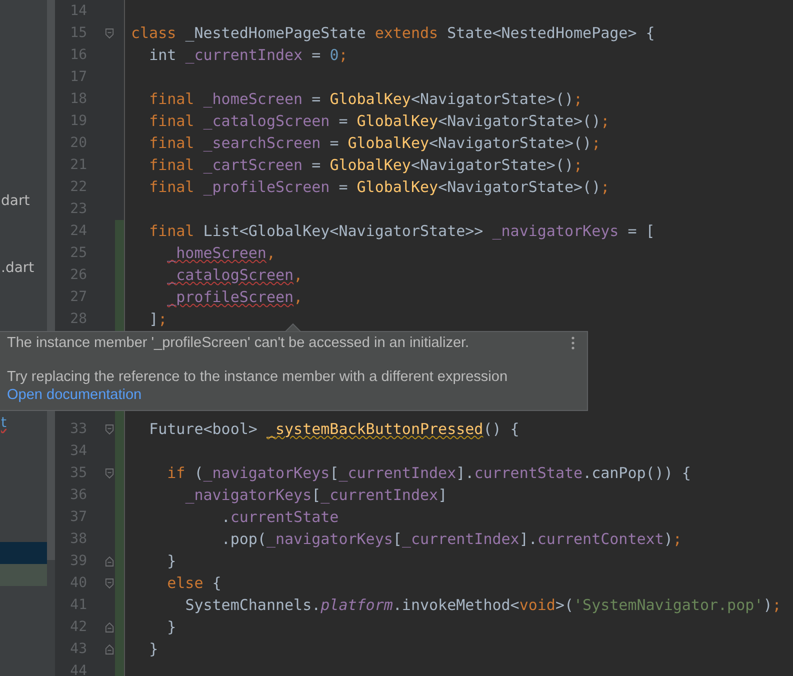  What do you see at coordinates (23, 268) in the screenshot?
I see `file-item: .dart` at bounding box center [23, 268].